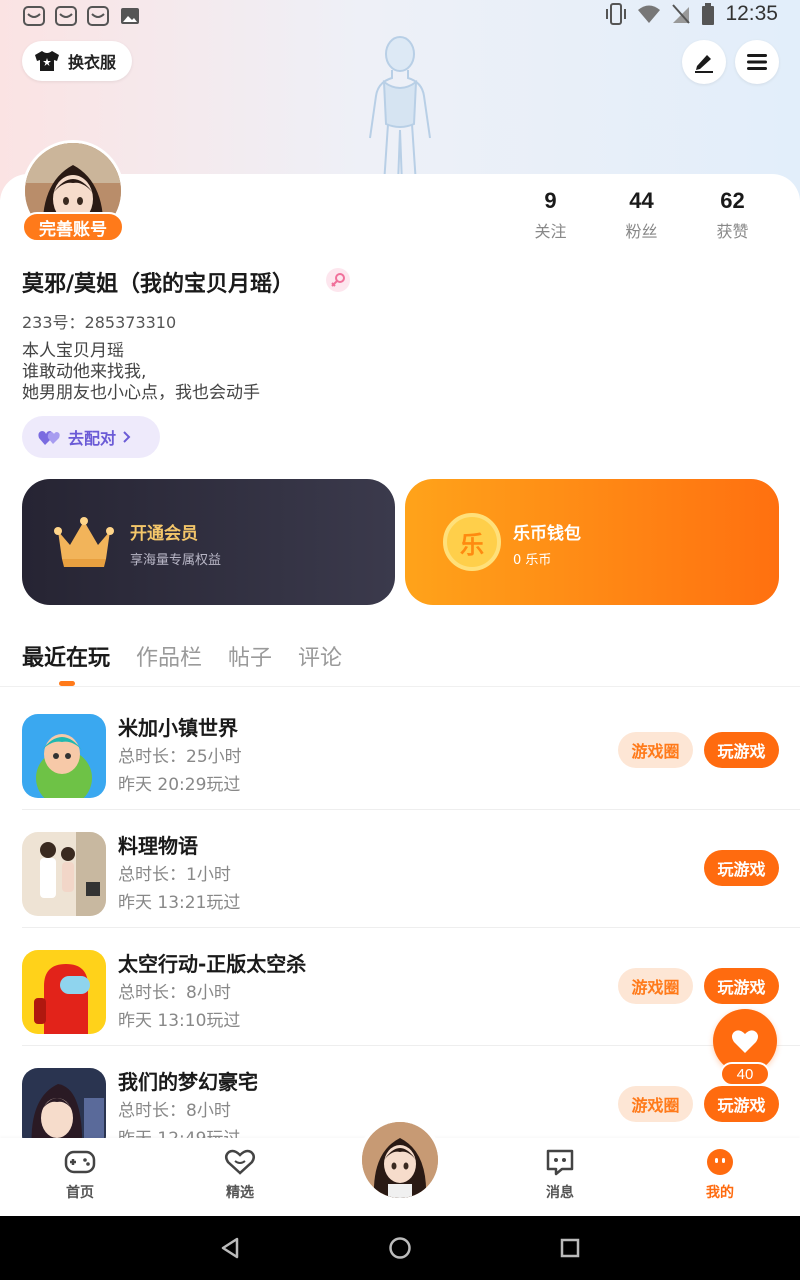 The width and height of the screenshot is (800, 1280). What do you see at coordinates (47, 61) in the screenshot?
I see `tshirt-icon` at bounding box center [47, 61].